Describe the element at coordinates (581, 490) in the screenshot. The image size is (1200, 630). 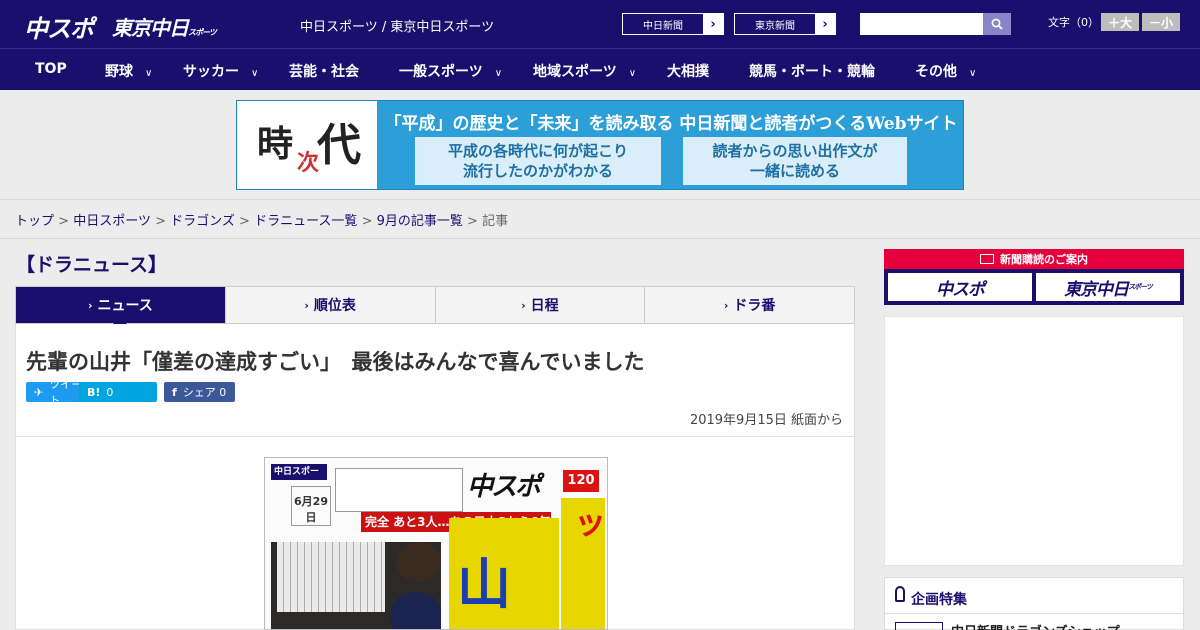
I see `paper-price: 120円` at that location.